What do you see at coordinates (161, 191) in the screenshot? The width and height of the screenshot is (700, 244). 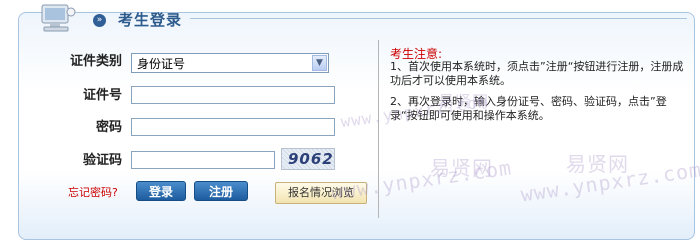 I see `login-button: 登录` at bounding box center [161, 191].